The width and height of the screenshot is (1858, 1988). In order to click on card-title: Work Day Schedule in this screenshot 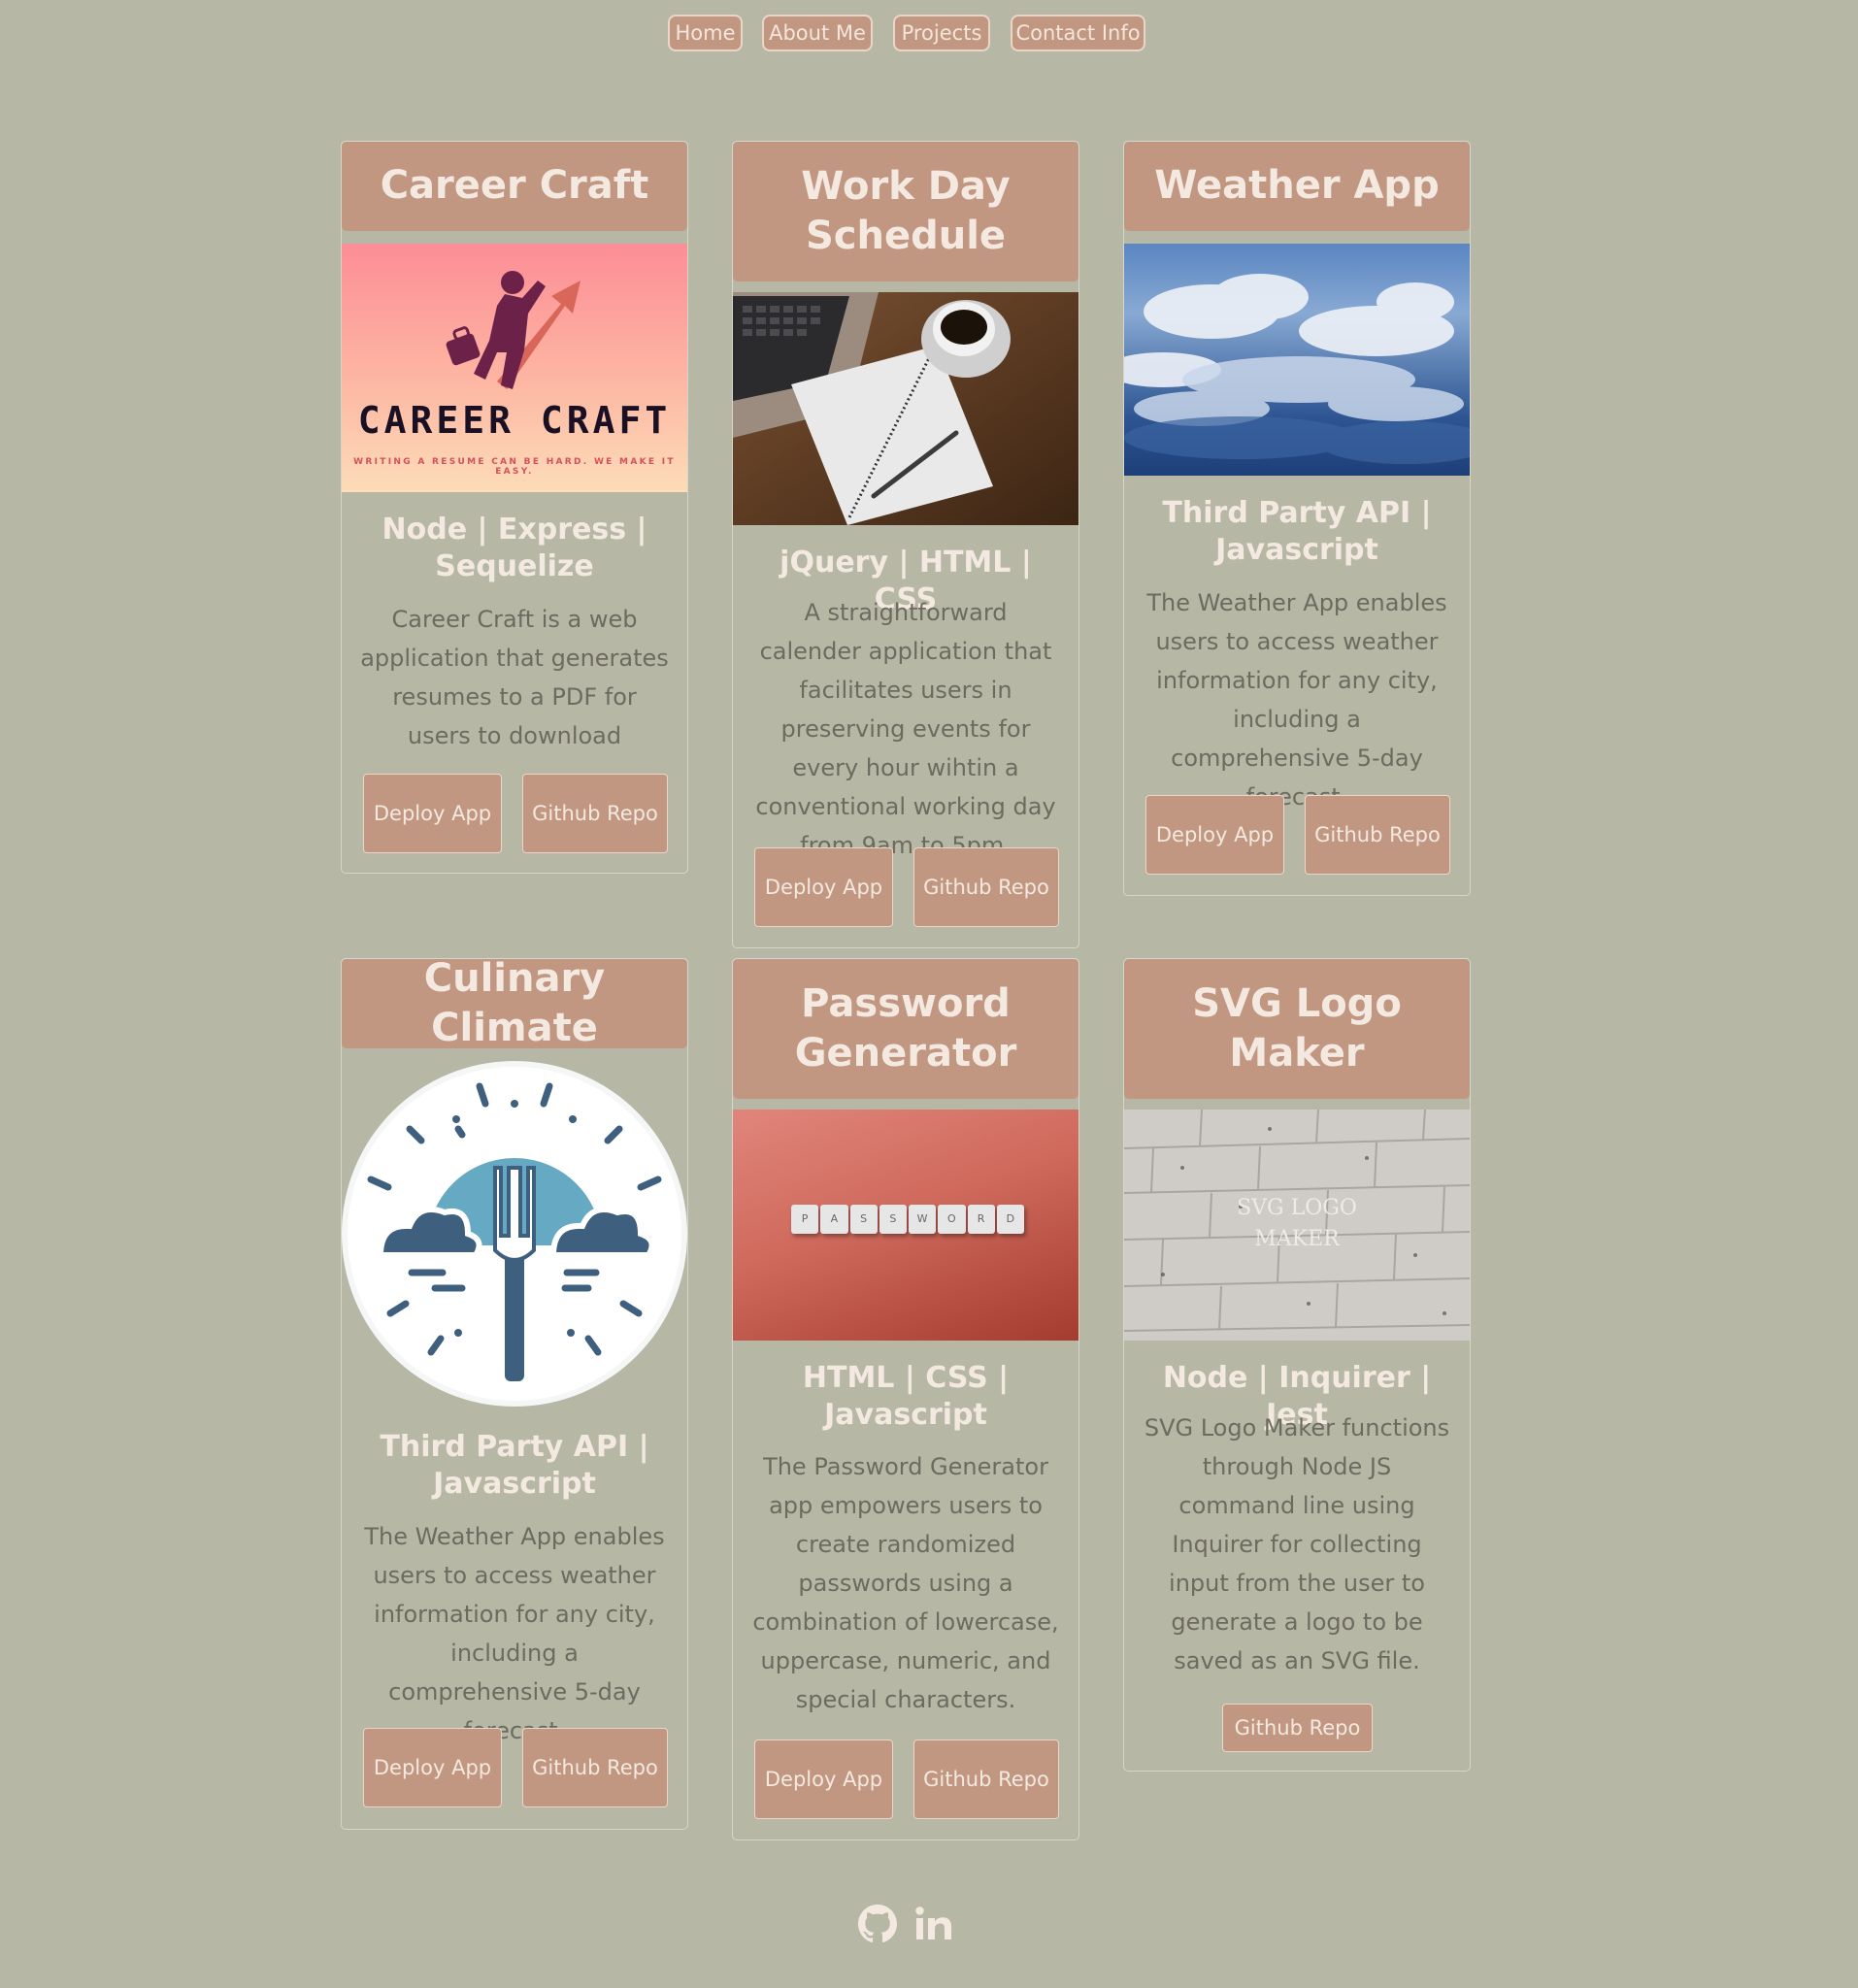, I will do `click(905, 212)`.